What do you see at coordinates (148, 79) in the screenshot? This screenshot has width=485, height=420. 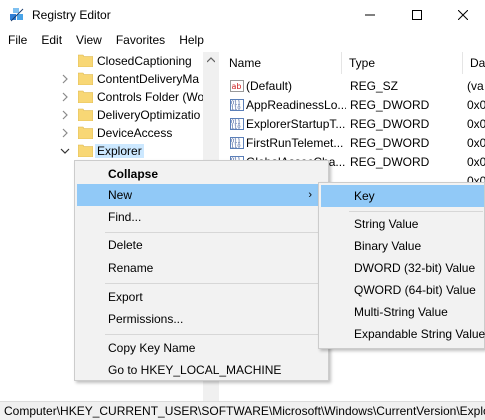 I see `tree-item-label: ContentDeliveryMa` at bounding box center [148, 79].